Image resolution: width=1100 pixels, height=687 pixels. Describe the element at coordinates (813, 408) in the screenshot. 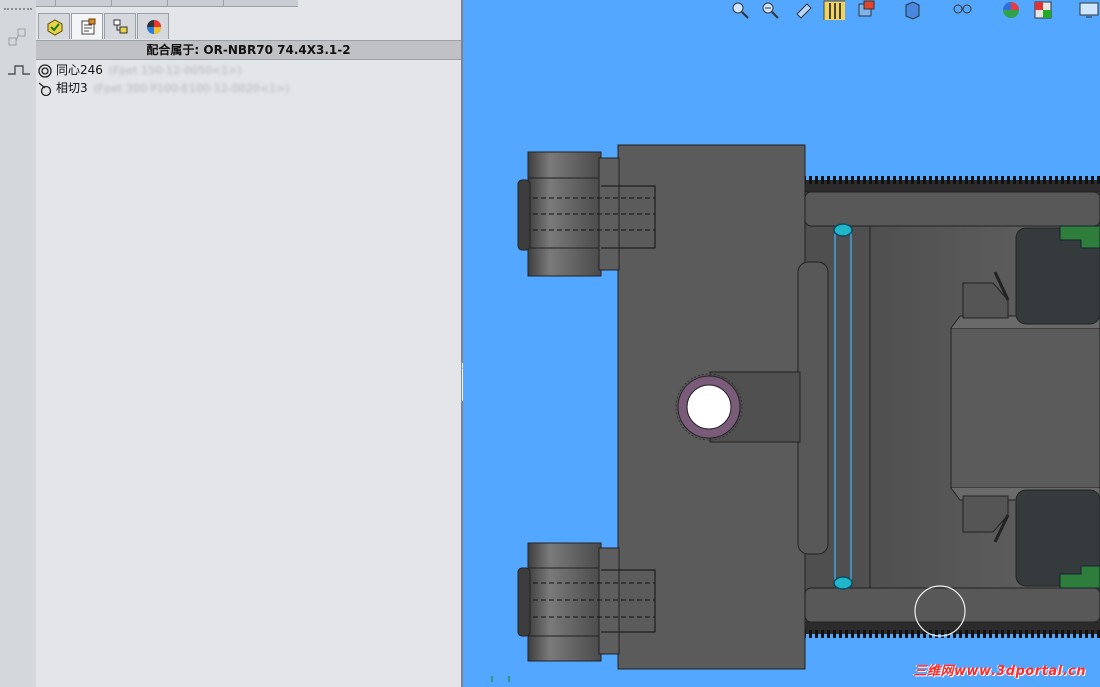

I see `cap-spigot` at that location.